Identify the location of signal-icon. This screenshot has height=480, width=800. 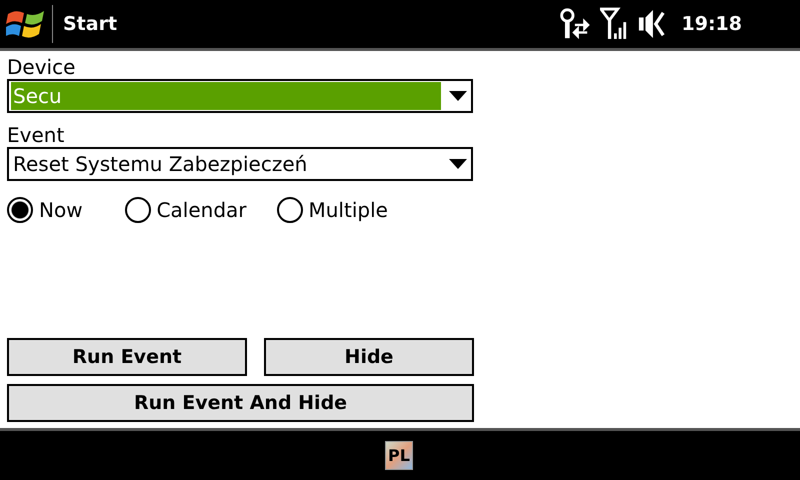
(614, 24).